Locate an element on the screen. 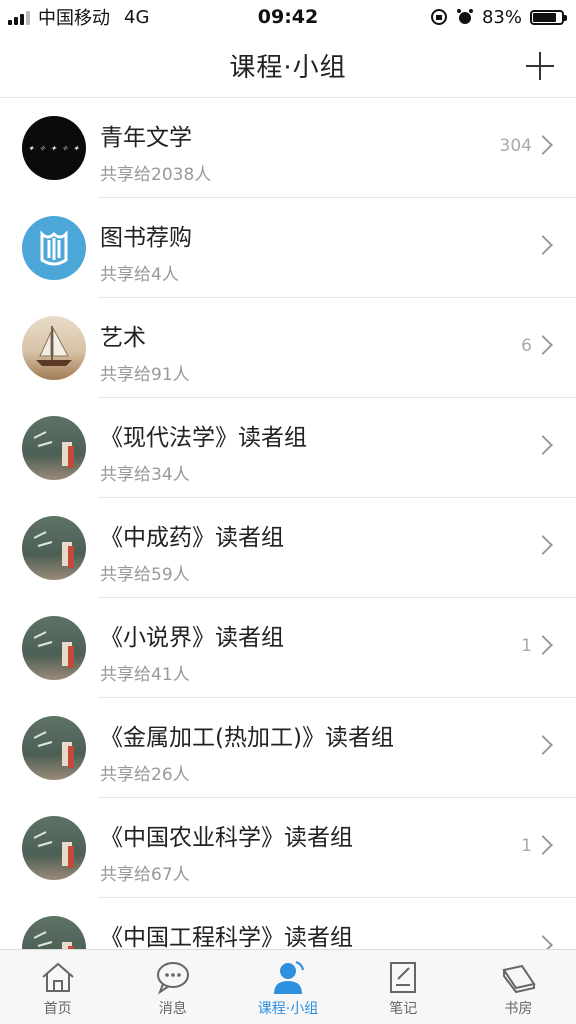 This screenshot has height=1024, width=576. tab-messages: 消息 is located at coordinates (172, 987).